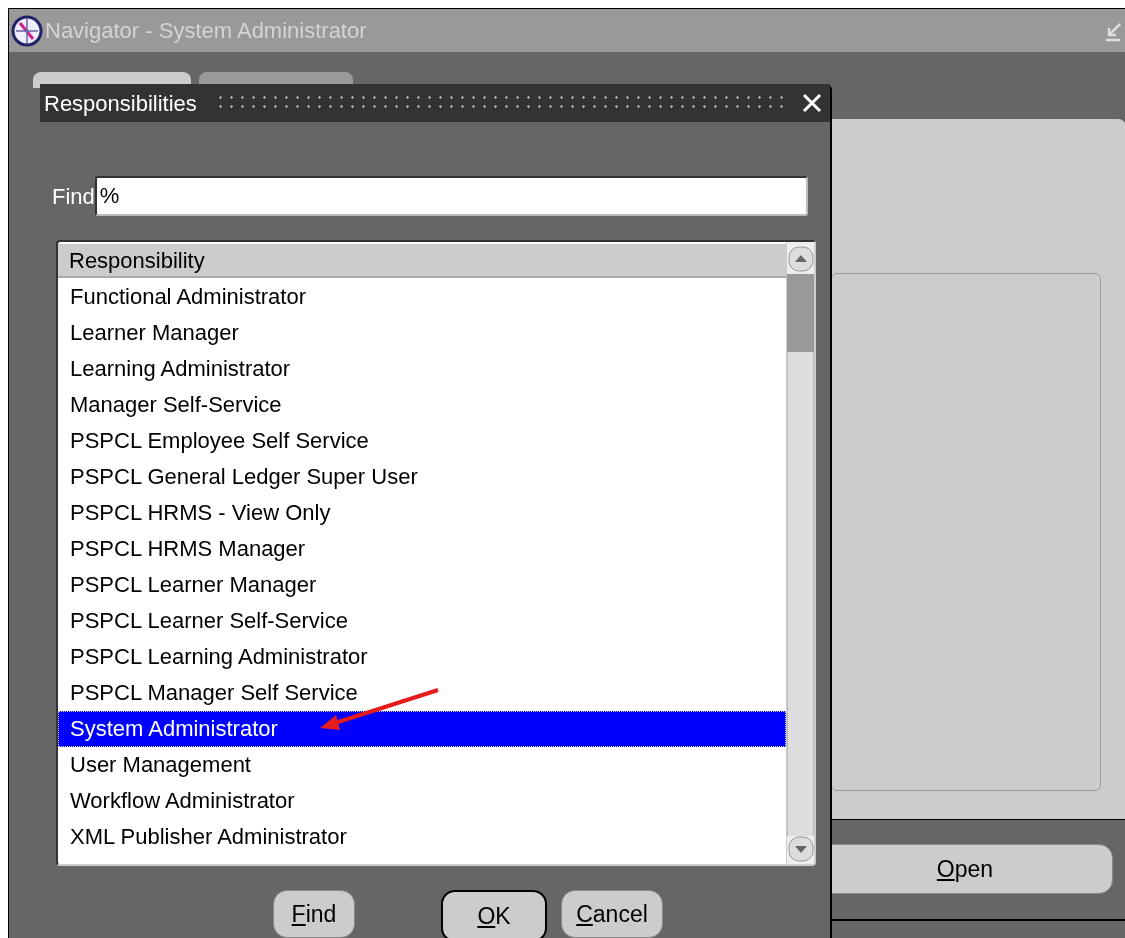 This screenshot has height=938, width=1125. What do you see at coordinates (422, 621) in the screenshot?
I see `list-item: PSPCL Learner Self-Service` at bounding box center [422, 621].